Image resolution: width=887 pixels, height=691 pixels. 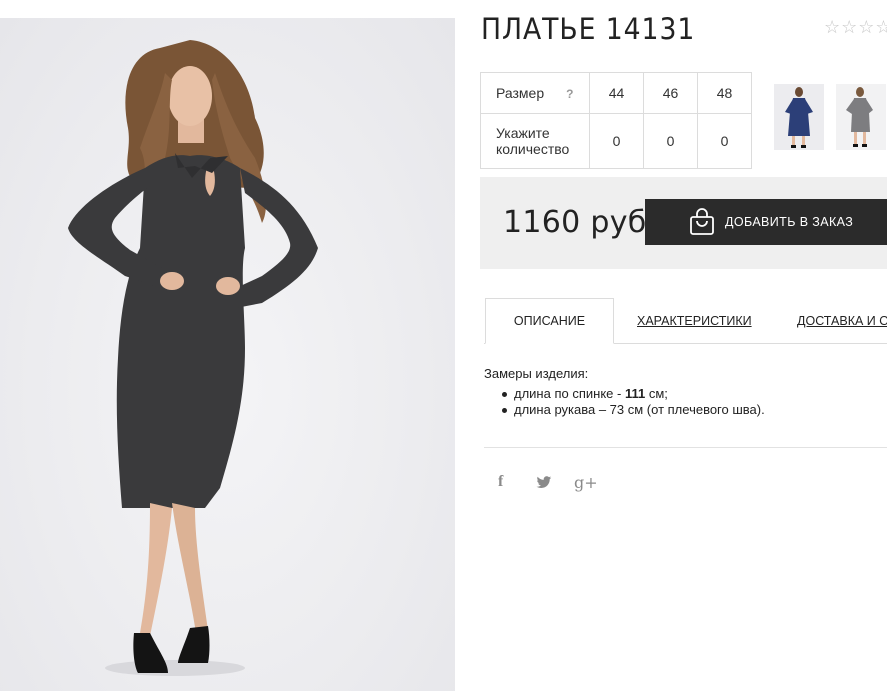 What do you see at coordinates (799, 117) in the screenshot?
I see `thumbnail-blue-dress` at bounding box center [799, 117].